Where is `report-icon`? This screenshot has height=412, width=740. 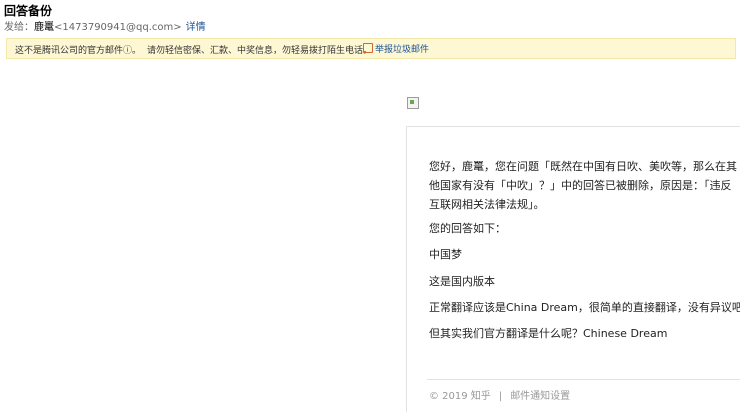
report-icon is located at coordinates (368, 48).